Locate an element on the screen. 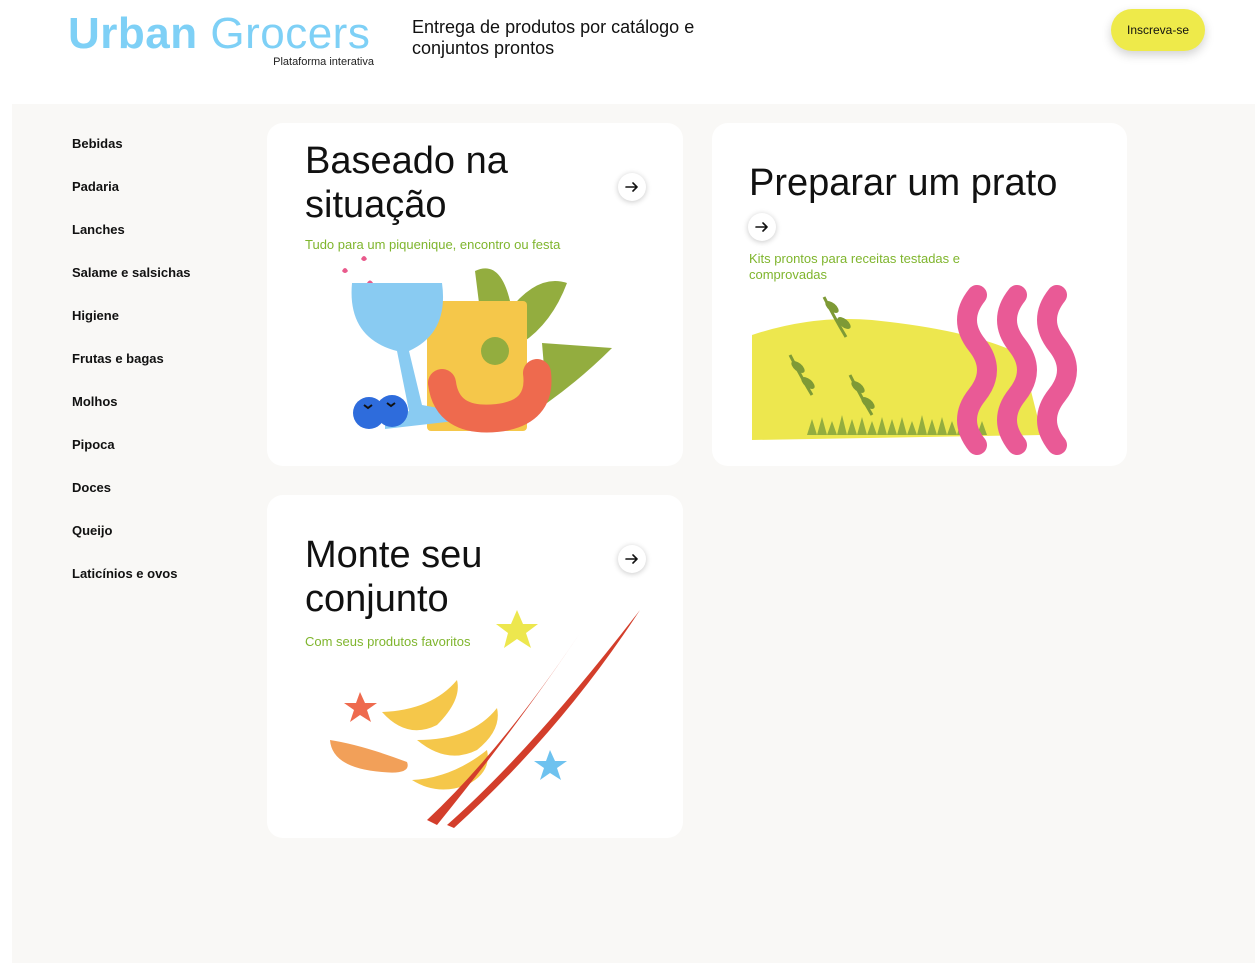 This screenshot has width=1255, height=963. logo-title: Urban Grocers is located at coordinates (219, 34).